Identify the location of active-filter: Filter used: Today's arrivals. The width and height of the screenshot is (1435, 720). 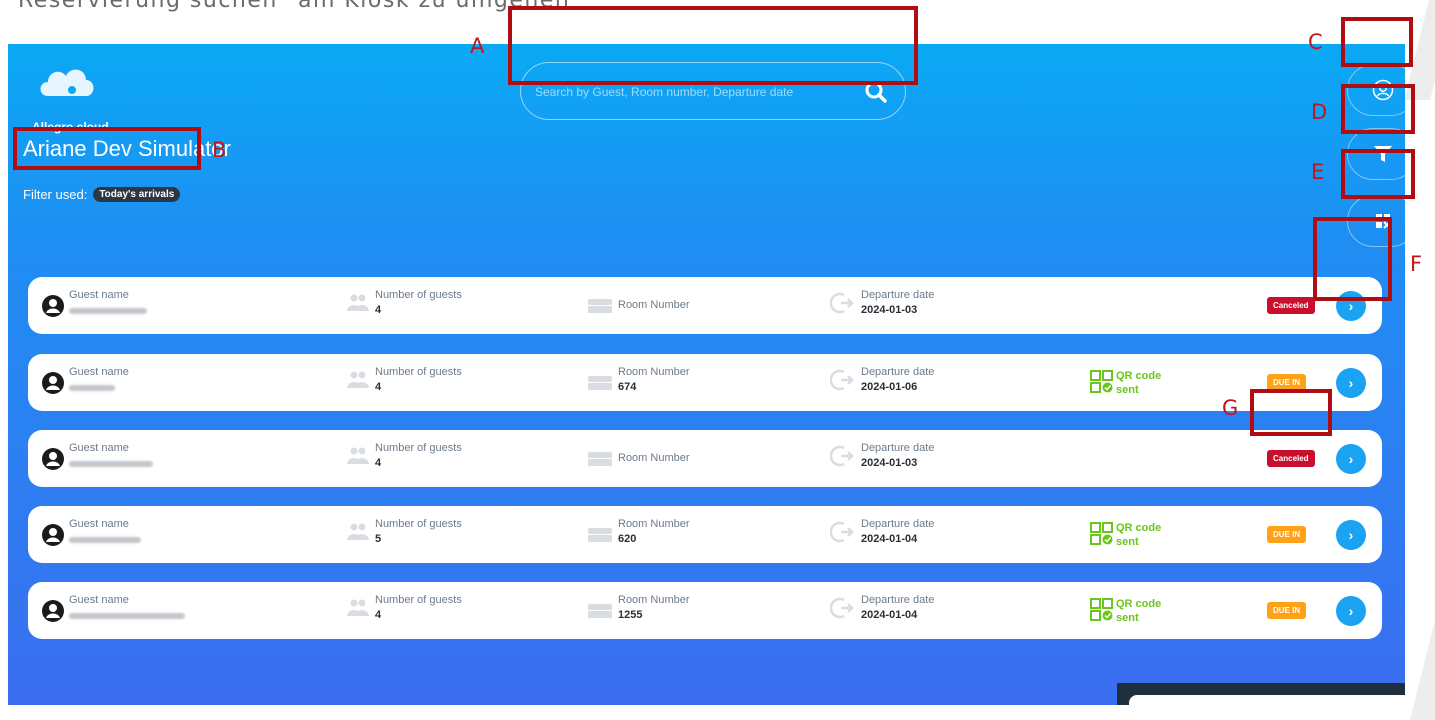
(102, 194).